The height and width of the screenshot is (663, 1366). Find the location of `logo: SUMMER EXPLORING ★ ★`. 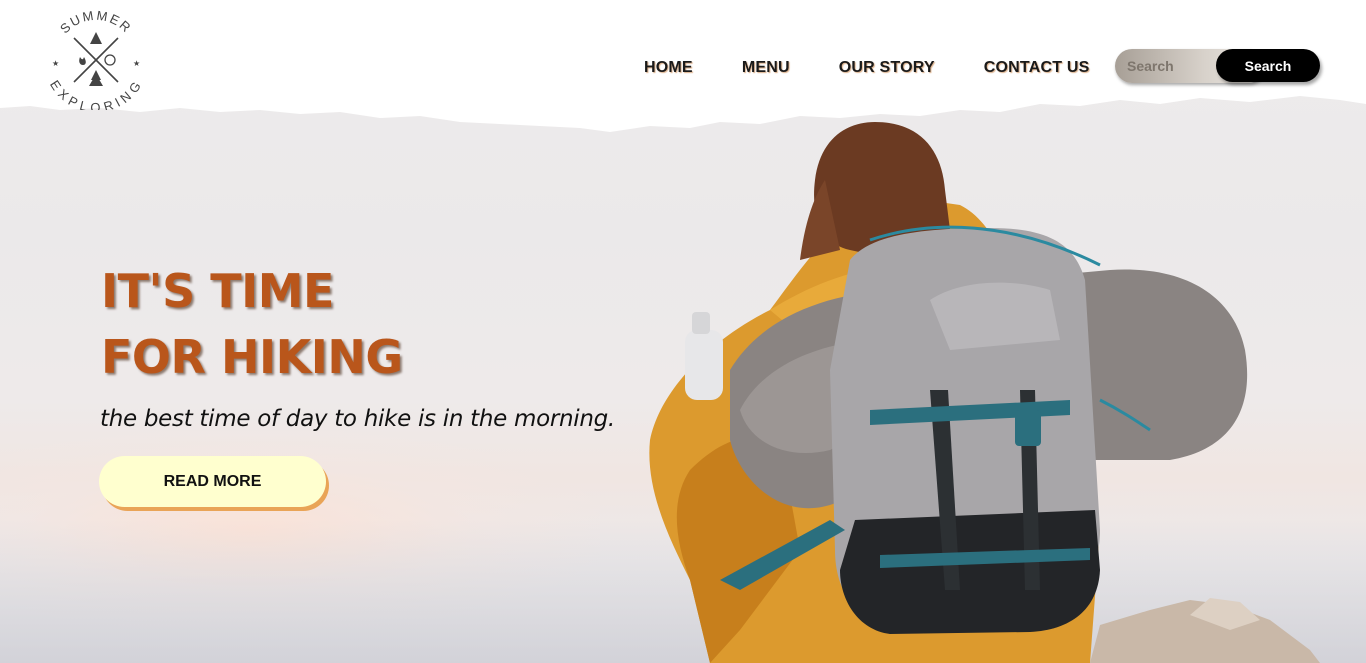

logo: SUMMER EXPLORING ★ ★ is located at coordinates (96, 61).